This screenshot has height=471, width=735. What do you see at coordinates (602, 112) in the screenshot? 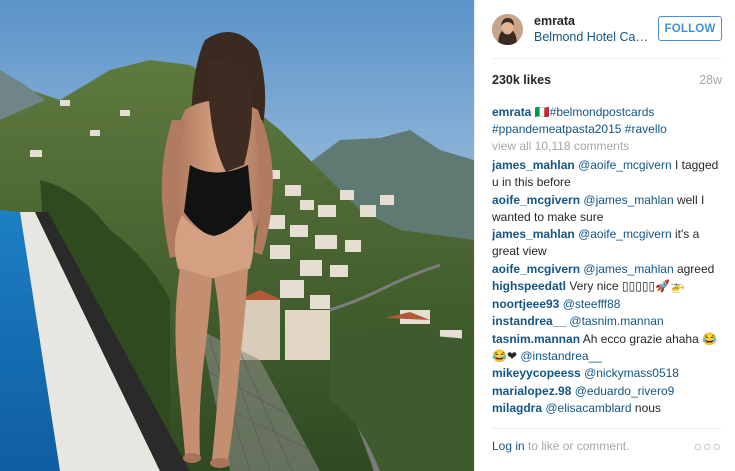
I see `caption-hashtag: #belmondpostcards` at bounding box center [602, 112].